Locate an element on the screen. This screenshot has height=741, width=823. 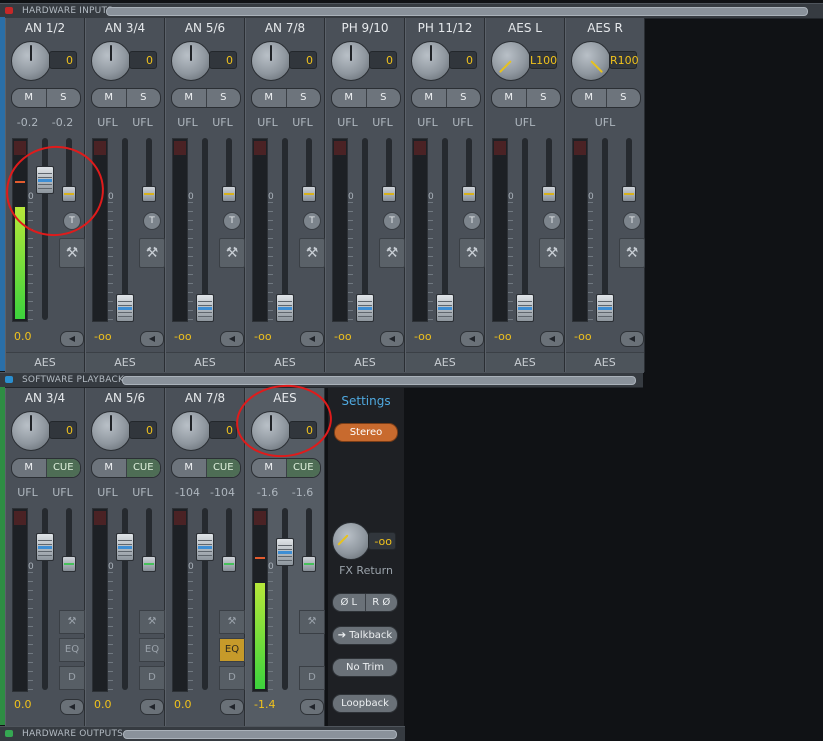
no-trim-button: No Trim is located at coordinates (365, 667).